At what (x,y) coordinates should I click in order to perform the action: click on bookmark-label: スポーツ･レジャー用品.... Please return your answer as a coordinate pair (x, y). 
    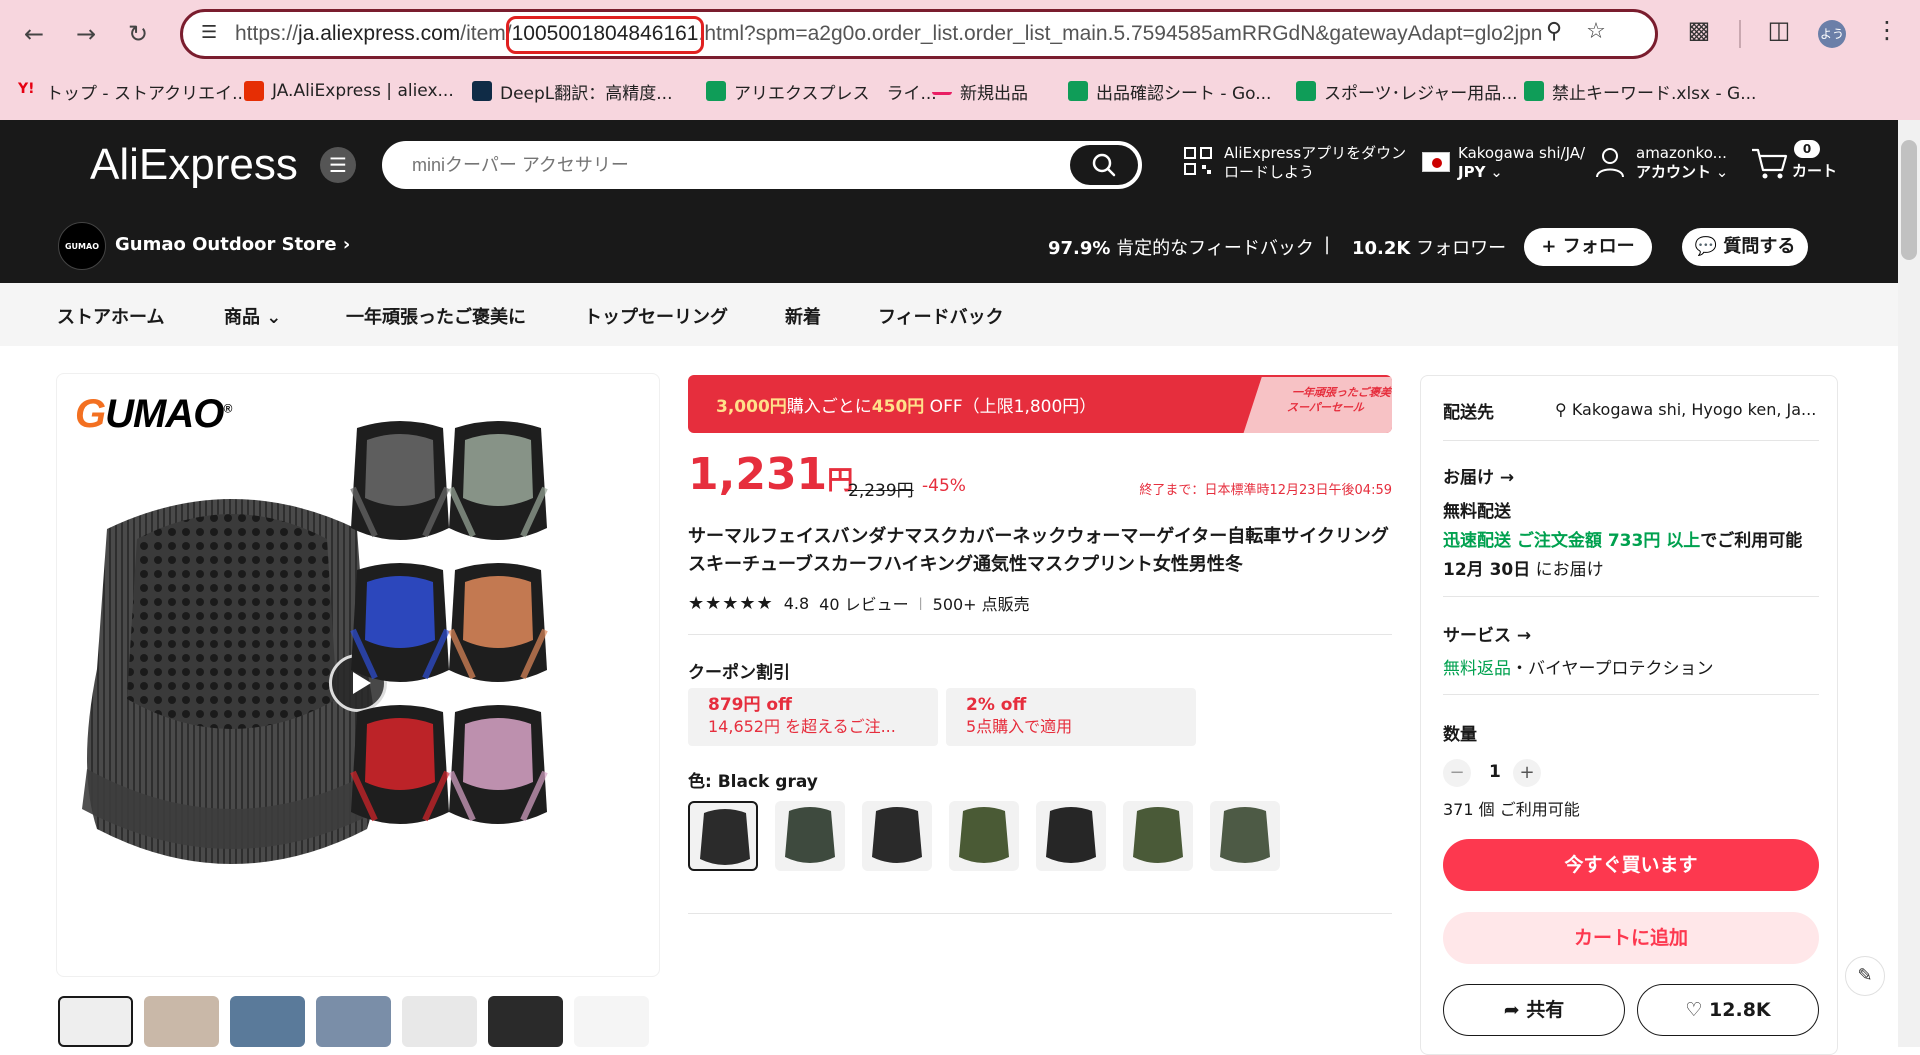
    Looking at the image, I should click on (1421, 93).